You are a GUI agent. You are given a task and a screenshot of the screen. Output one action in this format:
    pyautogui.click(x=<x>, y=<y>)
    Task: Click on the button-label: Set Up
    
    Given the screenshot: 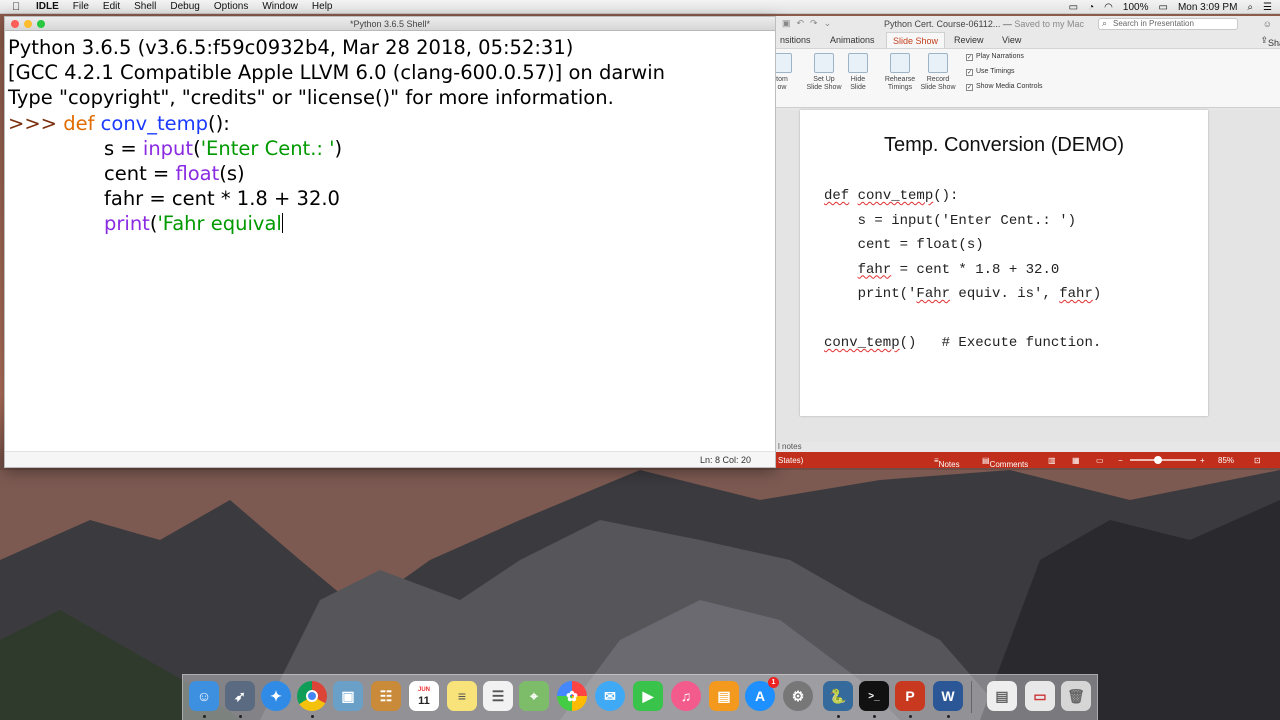 What is the action you would take?
    pyautogui.click(x=824, y=79)
    